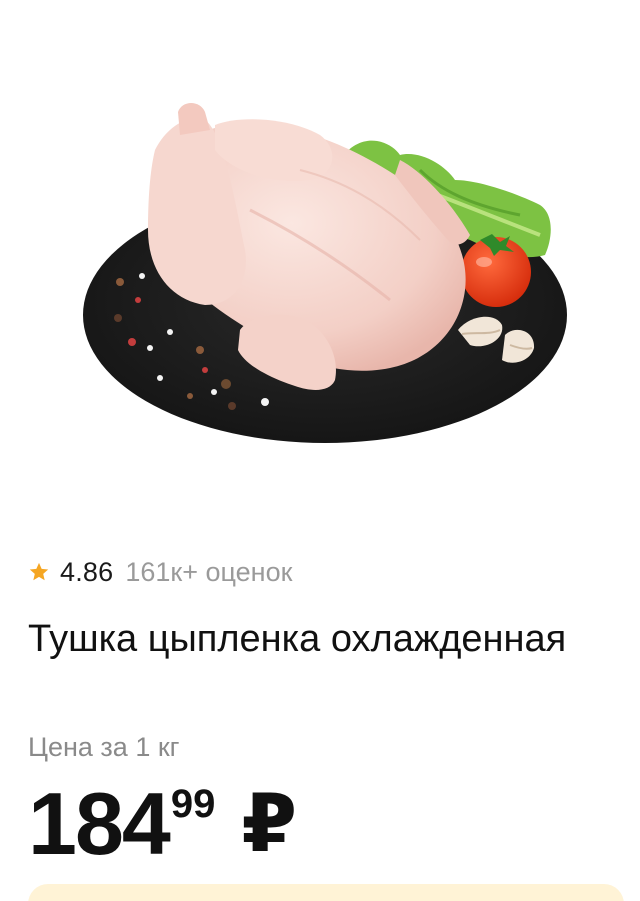 Image resolution: width=640 pixels, height=901 pixels. I want to click on rating-value: 4.86, so click(87, 571).